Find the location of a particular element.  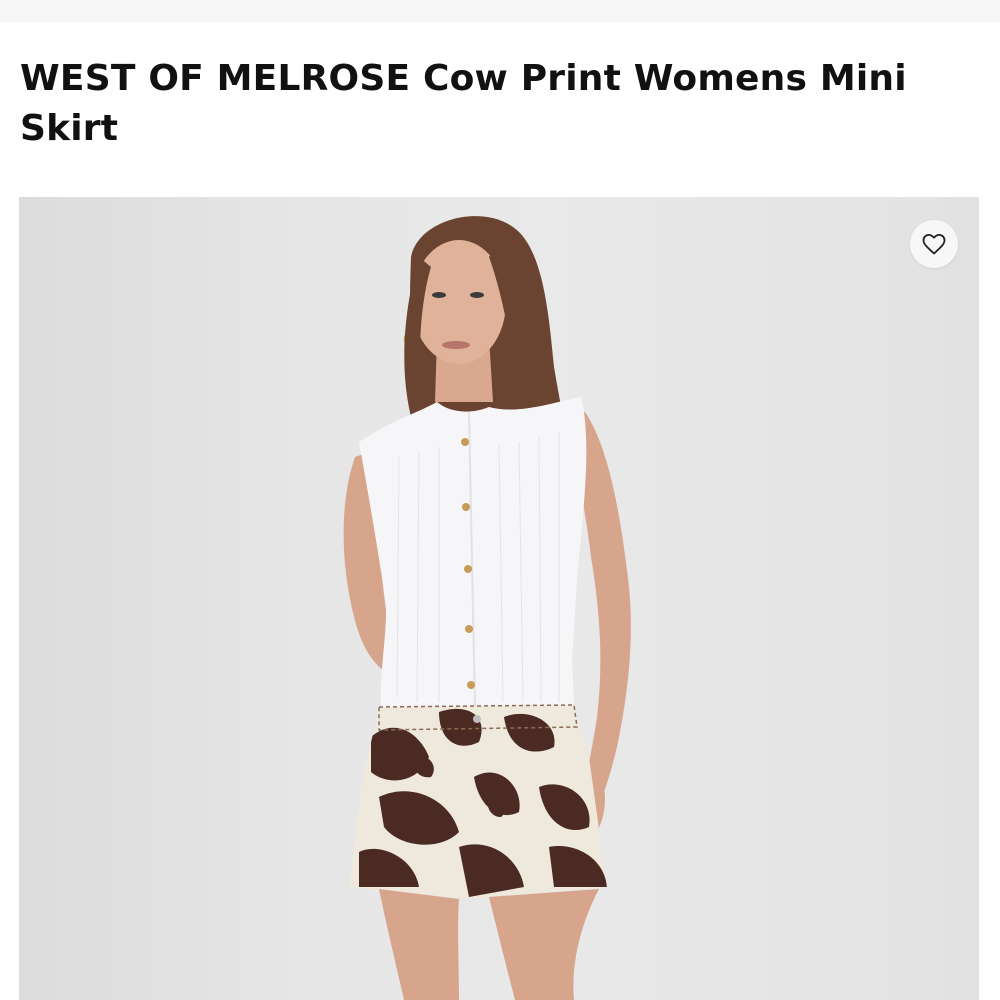

top-bar is located at coordinates (500, 11).